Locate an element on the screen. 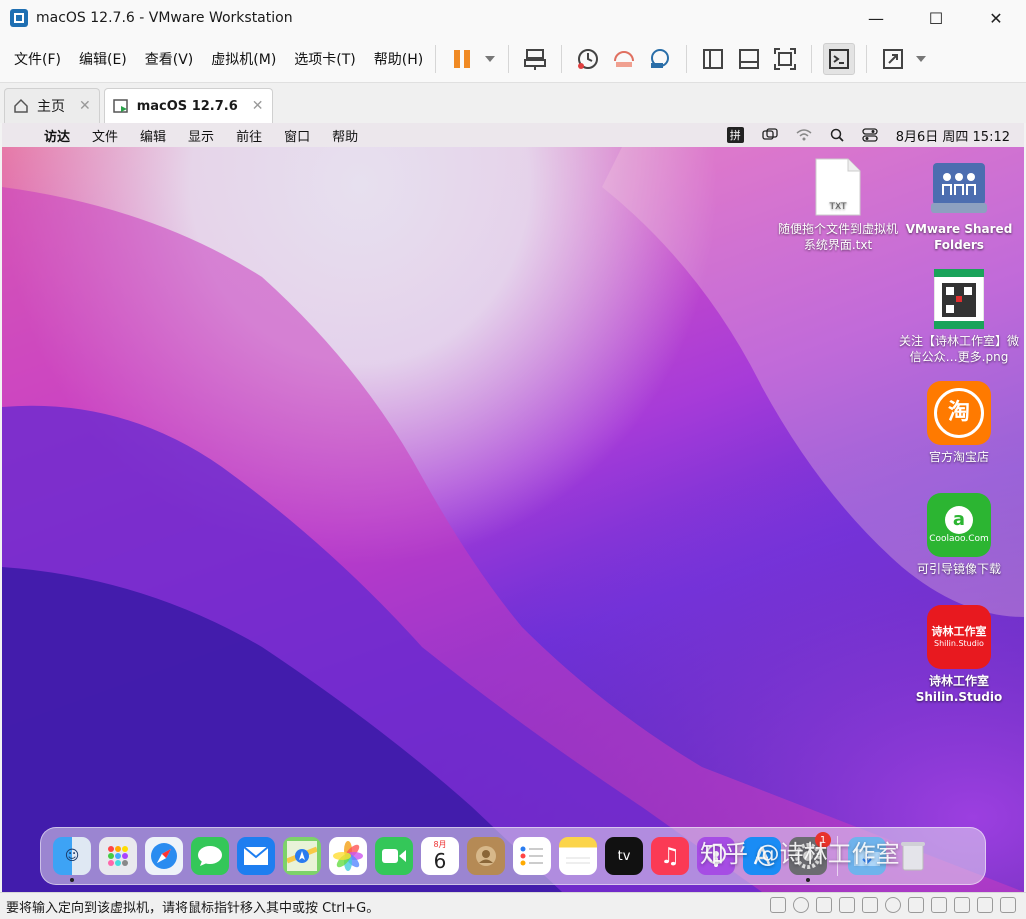  wifi-icon is located at coordinates (804, 135).